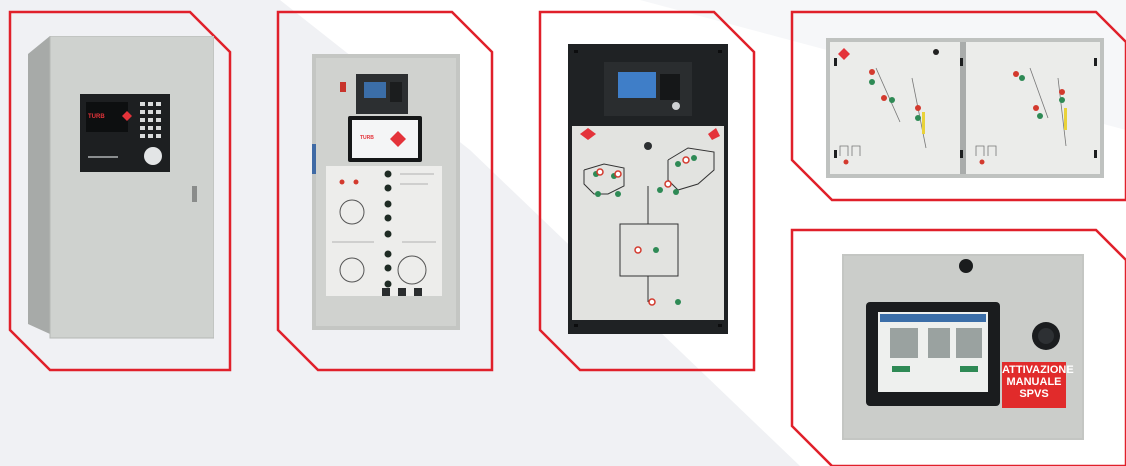 This screenshot has width=1126, height=466. I want to click on rack-panel-photo, so click(648, 189).